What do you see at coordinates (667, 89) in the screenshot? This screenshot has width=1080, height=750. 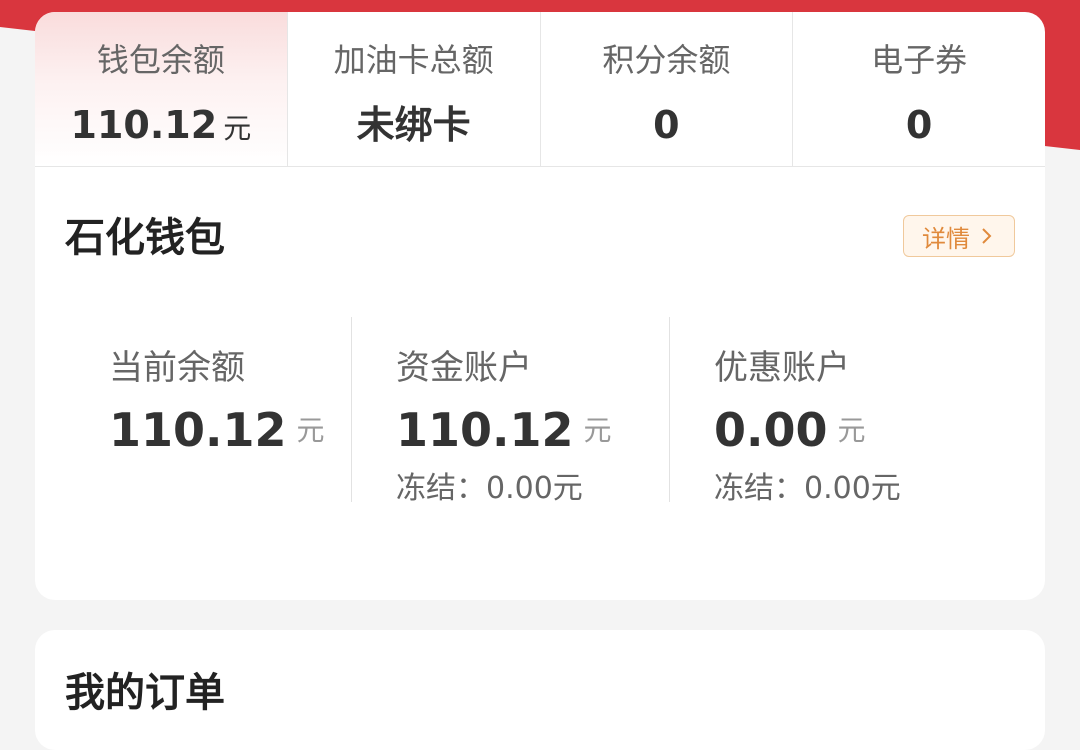 I see `summary-tab-points-balance: 积分余额 0` at bounding box center [667, 89].